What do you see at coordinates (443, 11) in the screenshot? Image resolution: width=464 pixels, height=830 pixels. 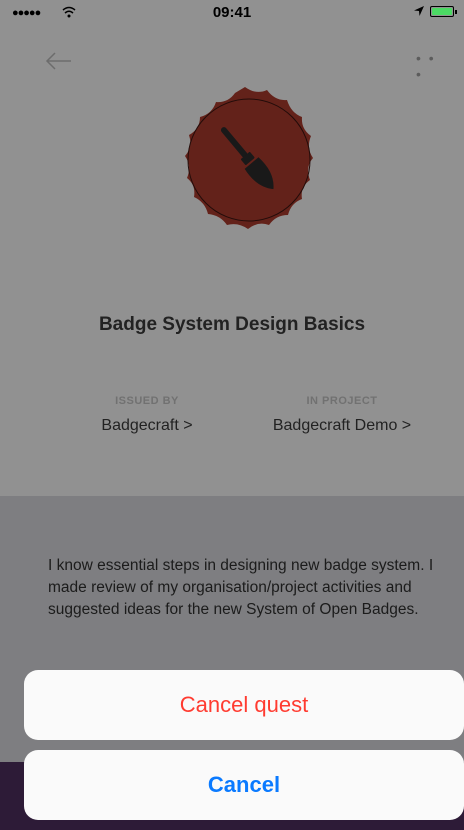 I see `battery-icon` at bounding box center [443, 11].